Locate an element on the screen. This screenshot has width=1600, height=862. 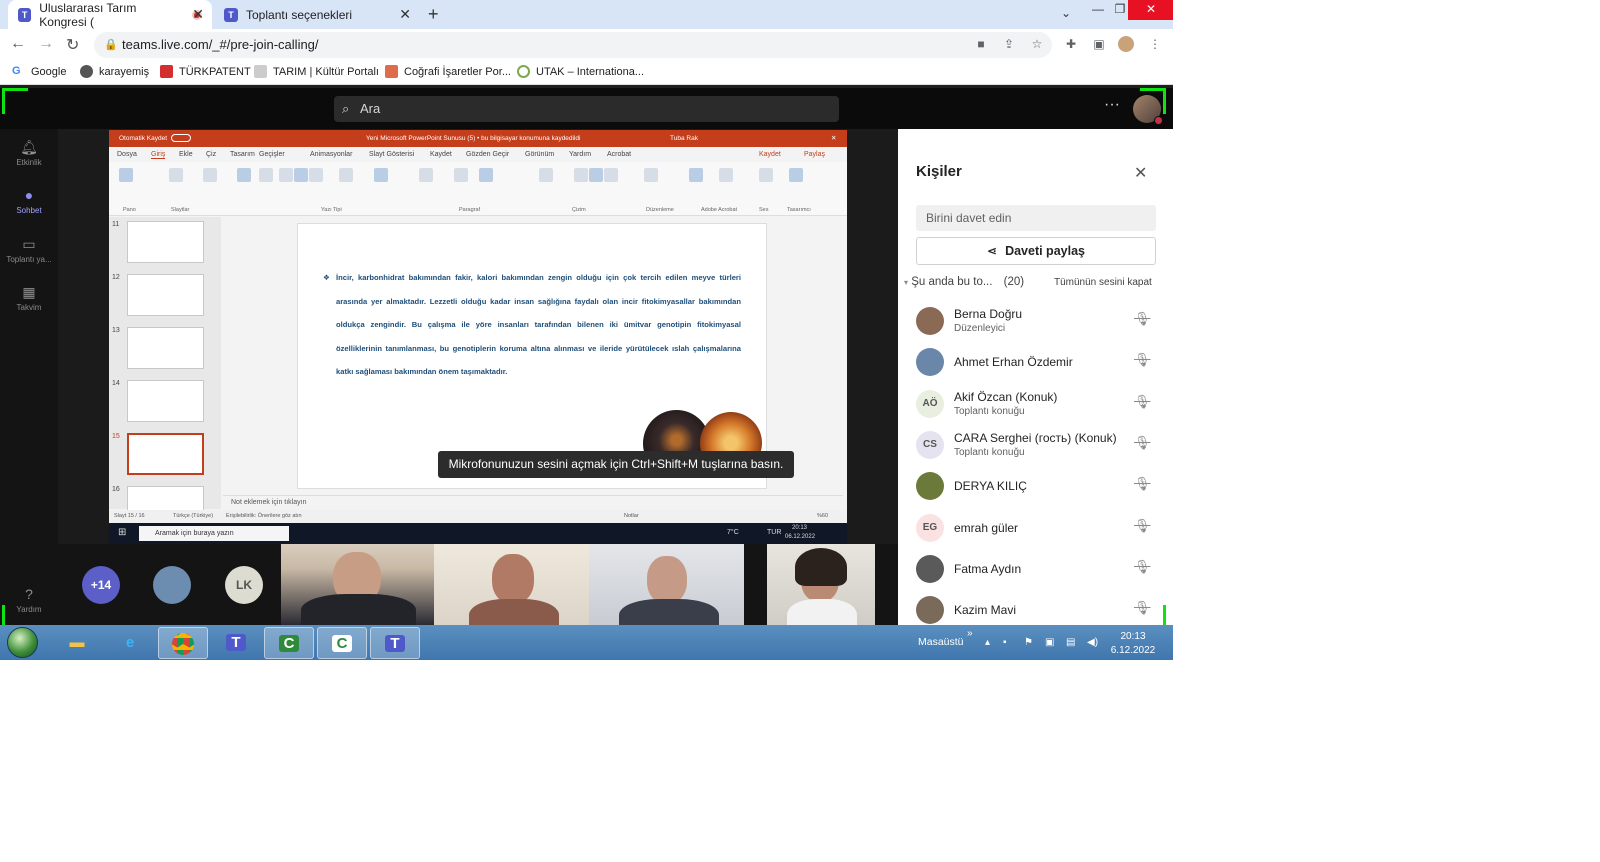
bookmark-google: G Google is located at coordinates (39, 71).